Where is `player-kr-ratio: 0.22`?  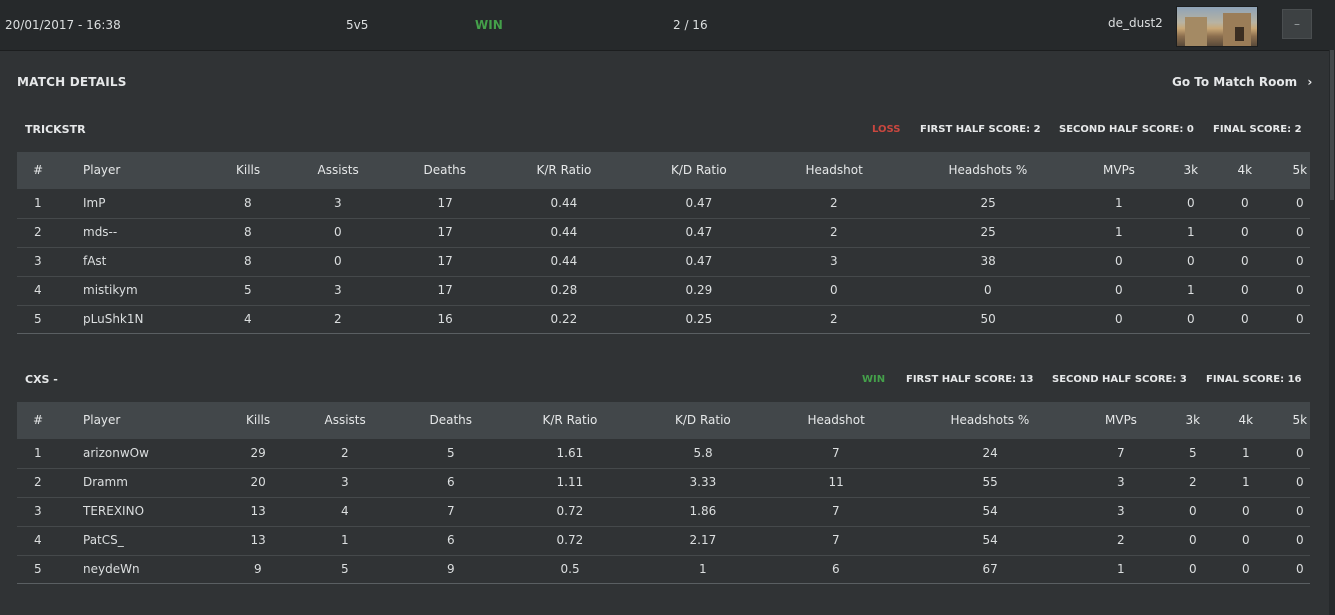
player-kr-ratio: 0.22 is located at coordinates (564, 319).